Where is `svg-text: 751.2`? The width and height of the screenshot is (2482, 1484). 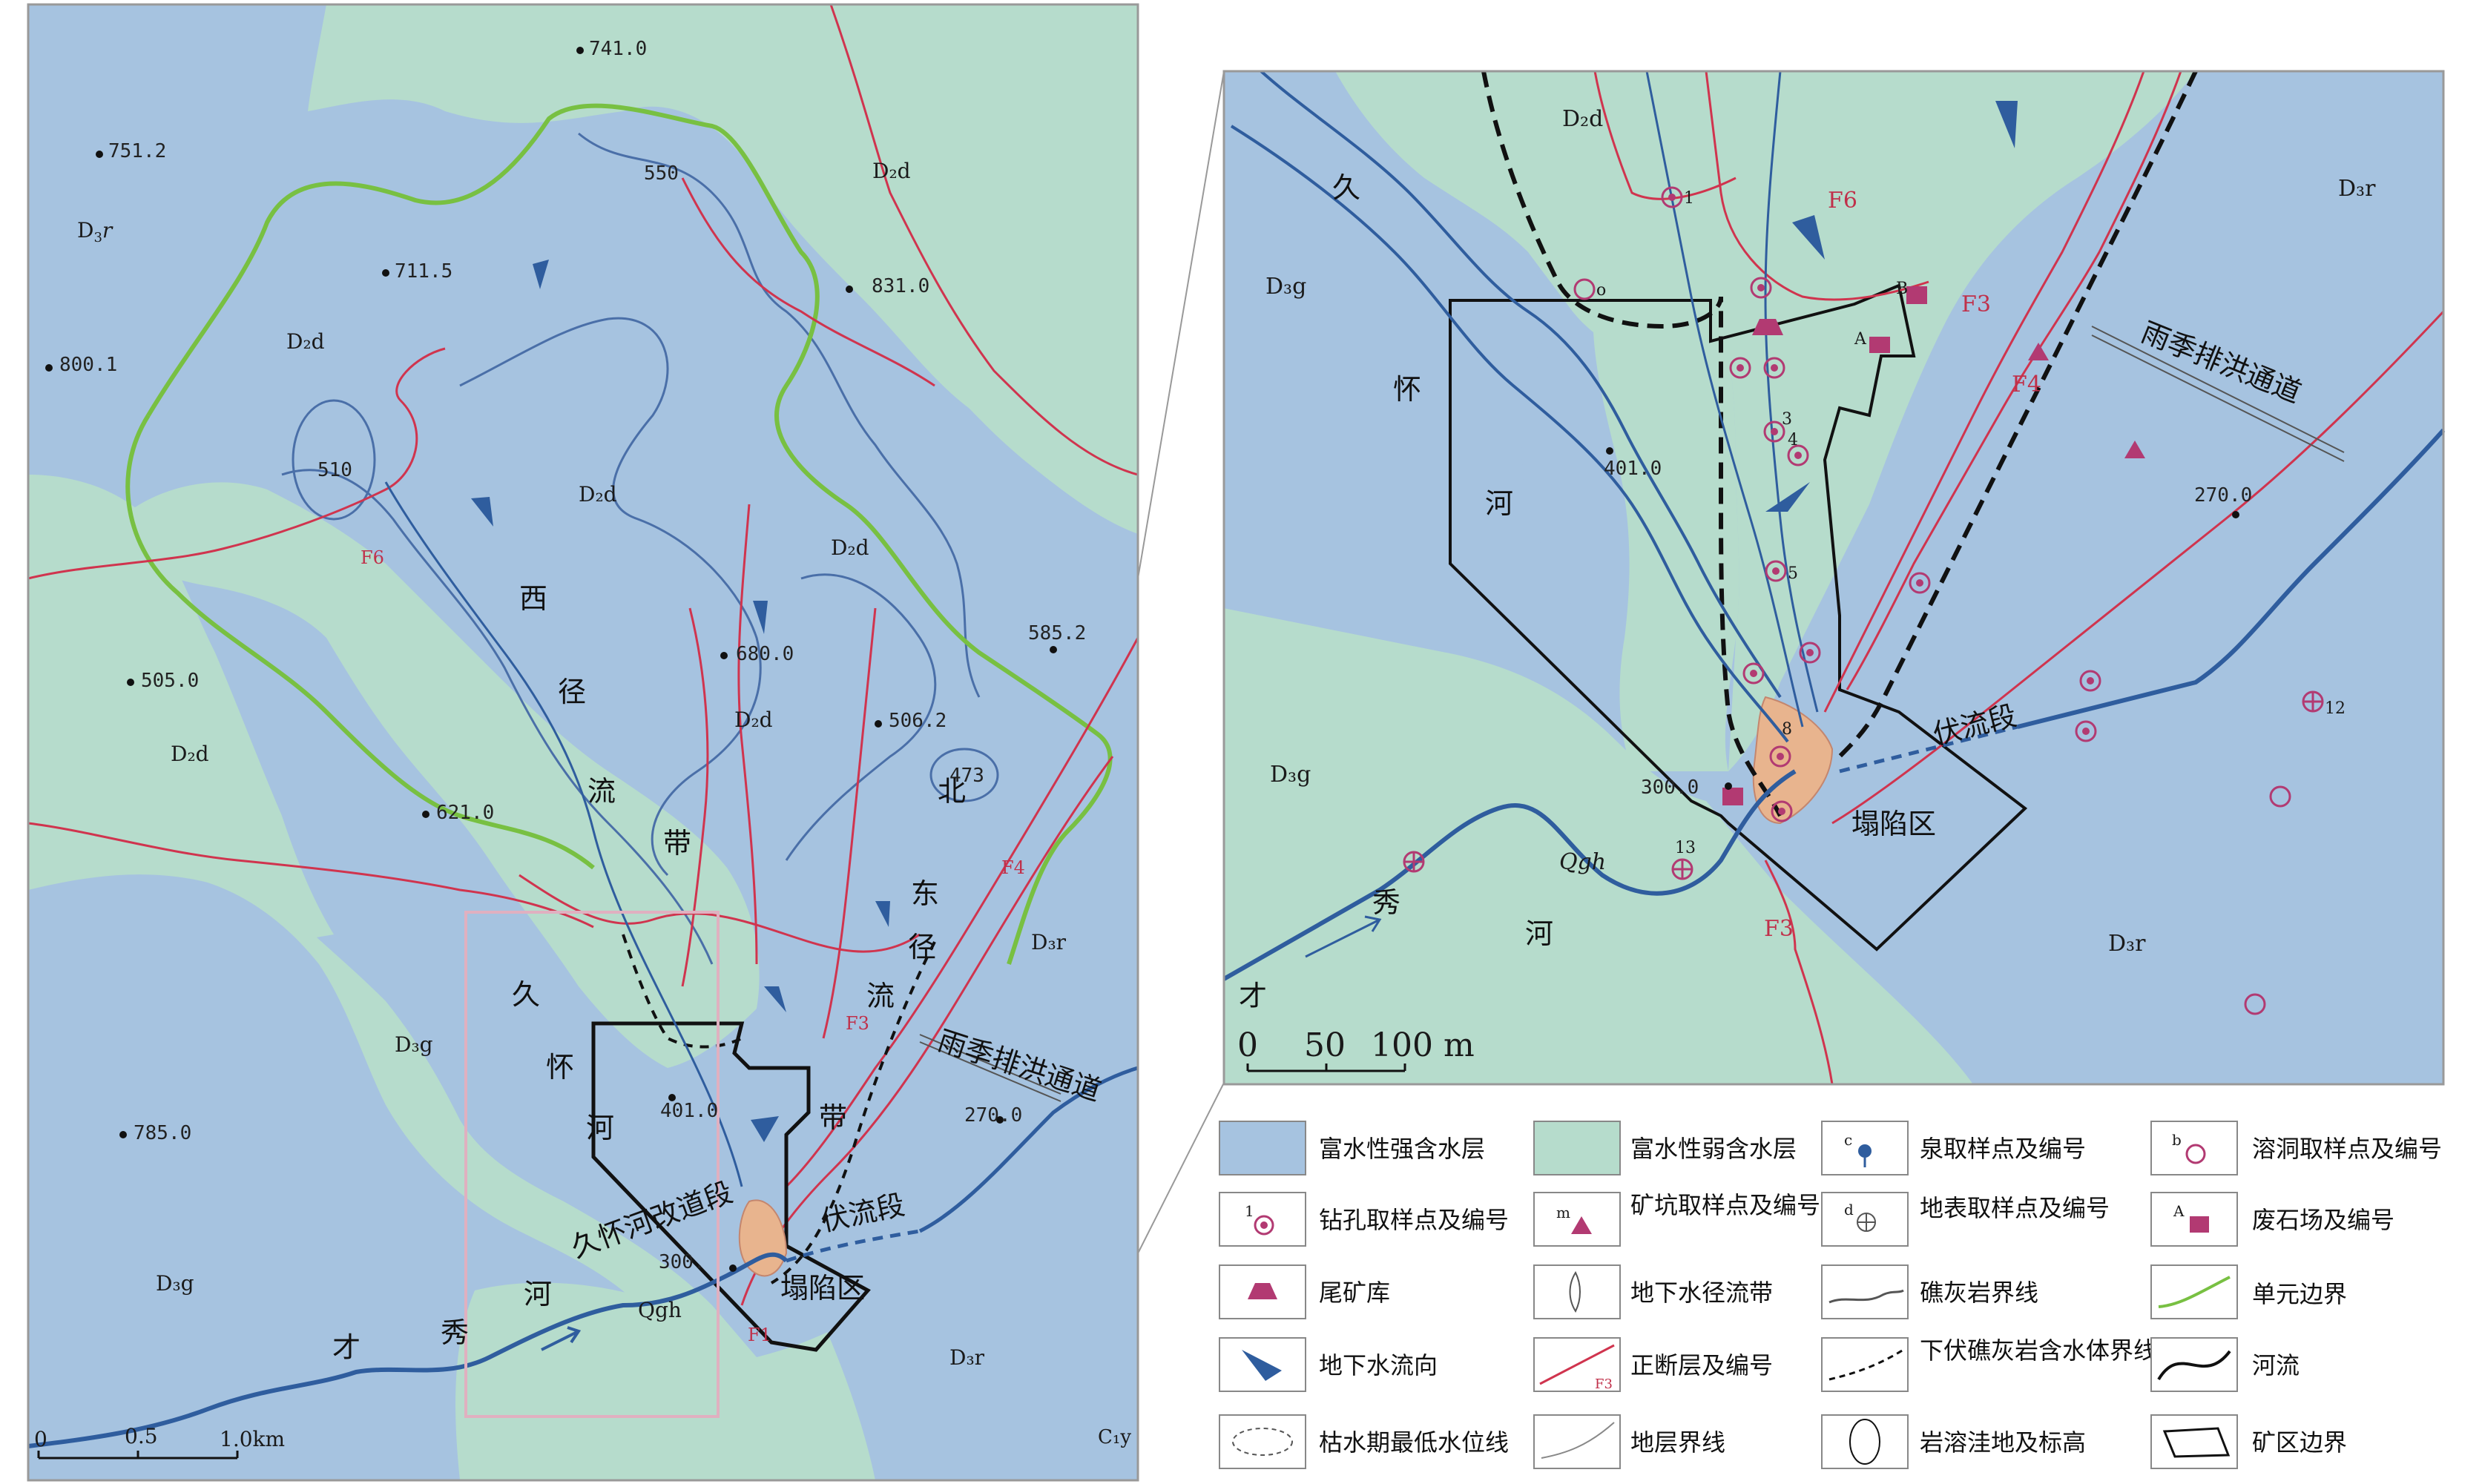 svg-text: 751.2 is located at coordinates (137, 151).